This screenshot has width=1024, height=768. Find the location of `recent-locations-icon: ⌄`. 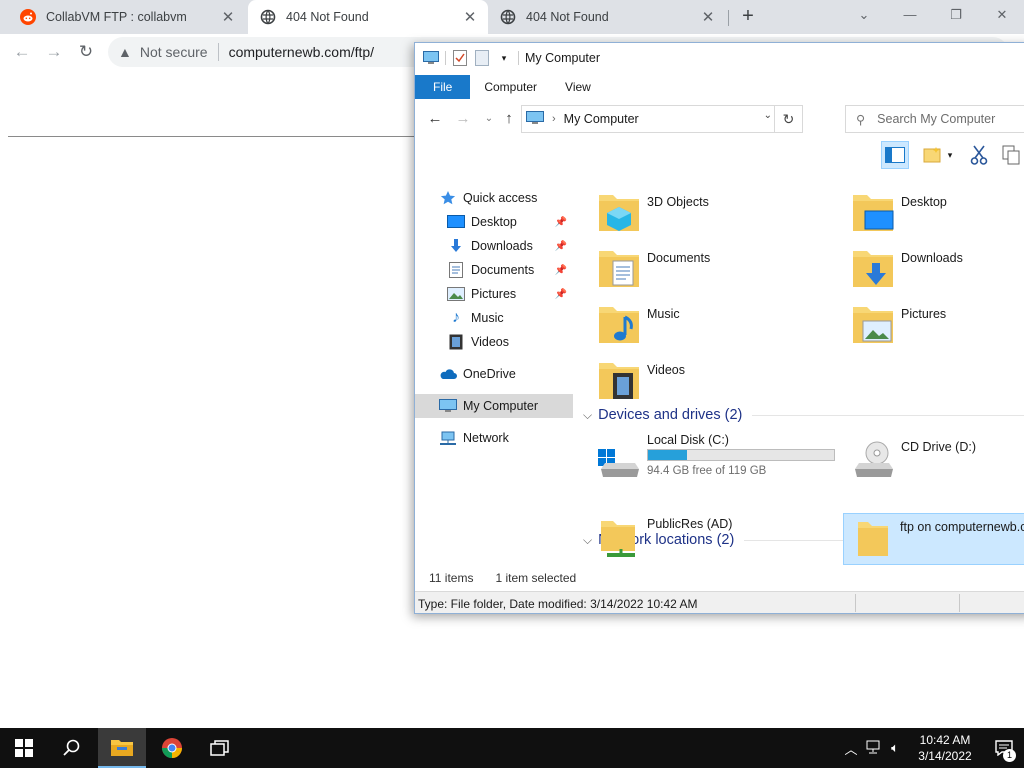

recent-locations-icon: ⌄ is located at coordinates (489, 119).